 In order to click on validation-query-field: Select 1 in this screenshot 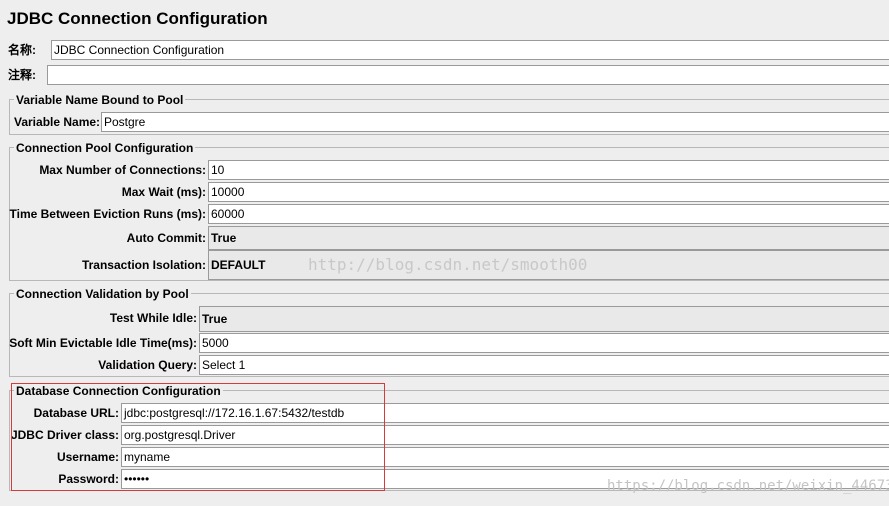, I will do `click(544, 365)`.